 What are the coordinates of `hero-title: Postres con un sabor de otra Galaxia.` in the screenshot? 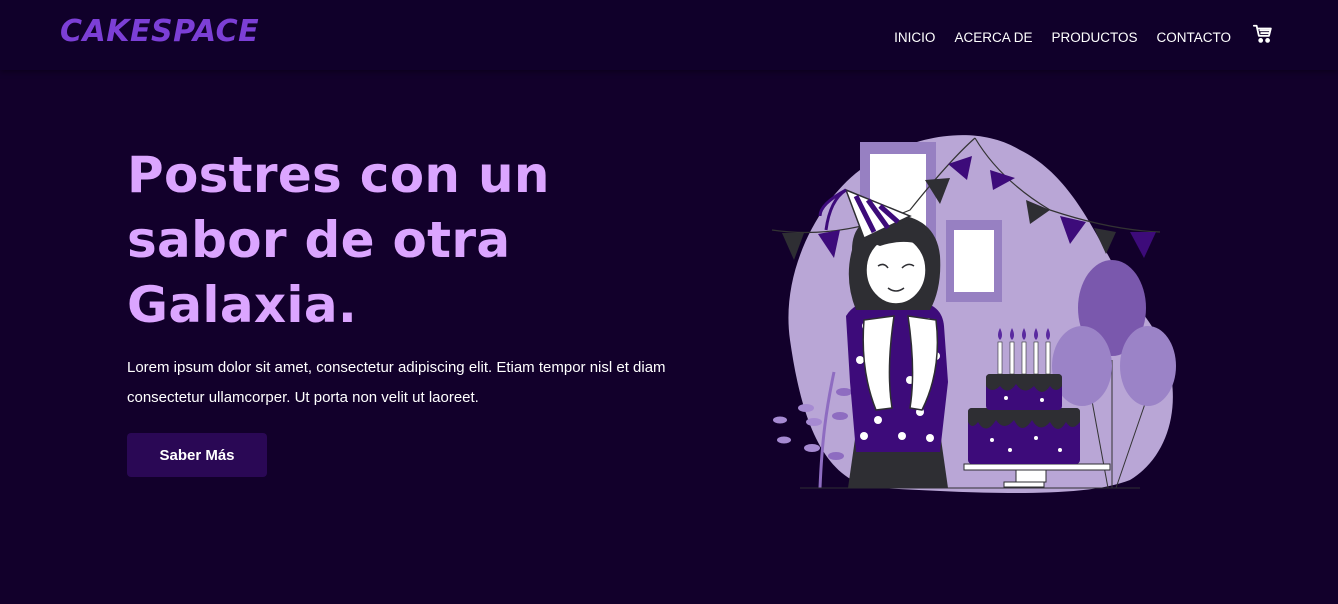 It's located at (387, 240).